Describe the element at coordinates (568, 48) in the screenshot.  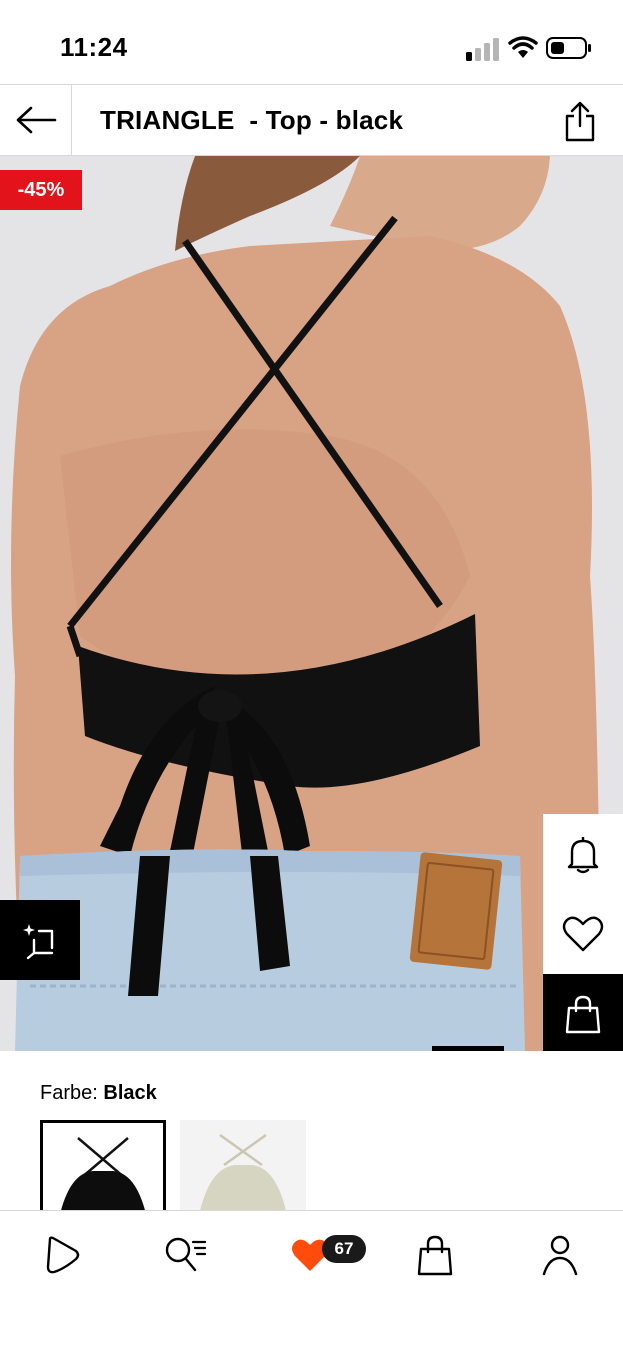
I see `battery-icon` at that location.